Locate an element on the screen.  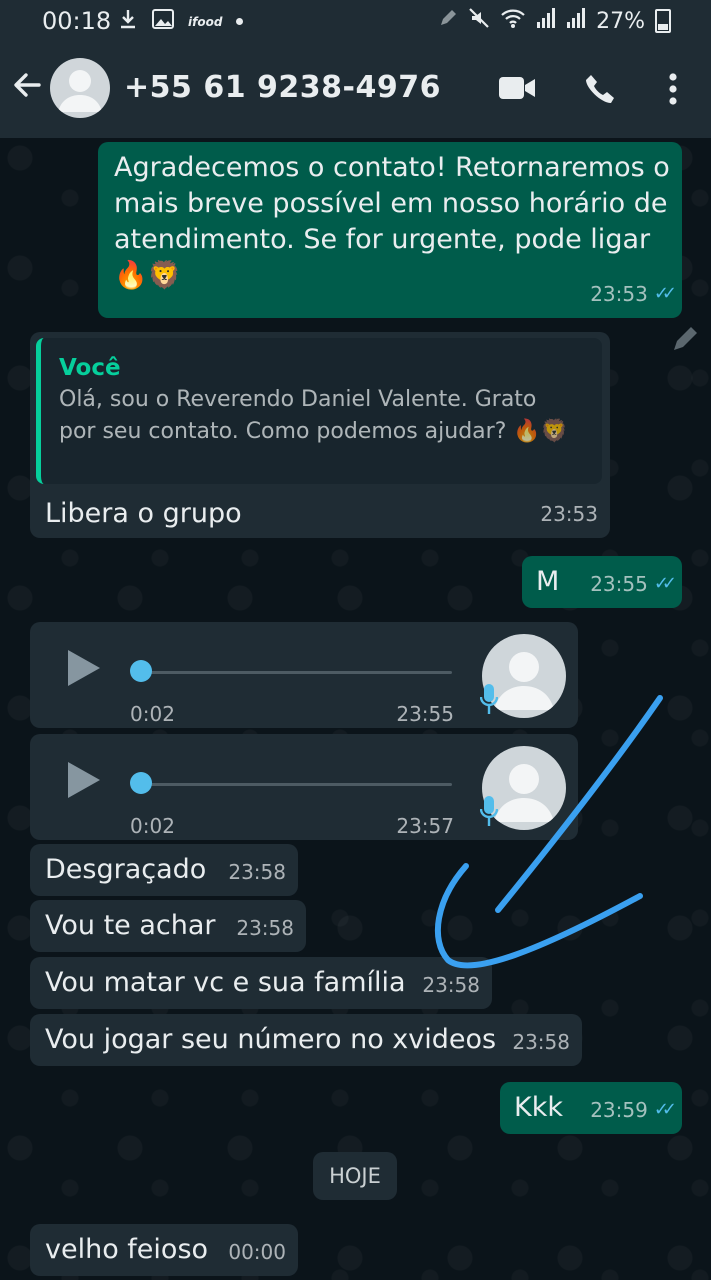
edit-icon is located at coordinates (448, 21).